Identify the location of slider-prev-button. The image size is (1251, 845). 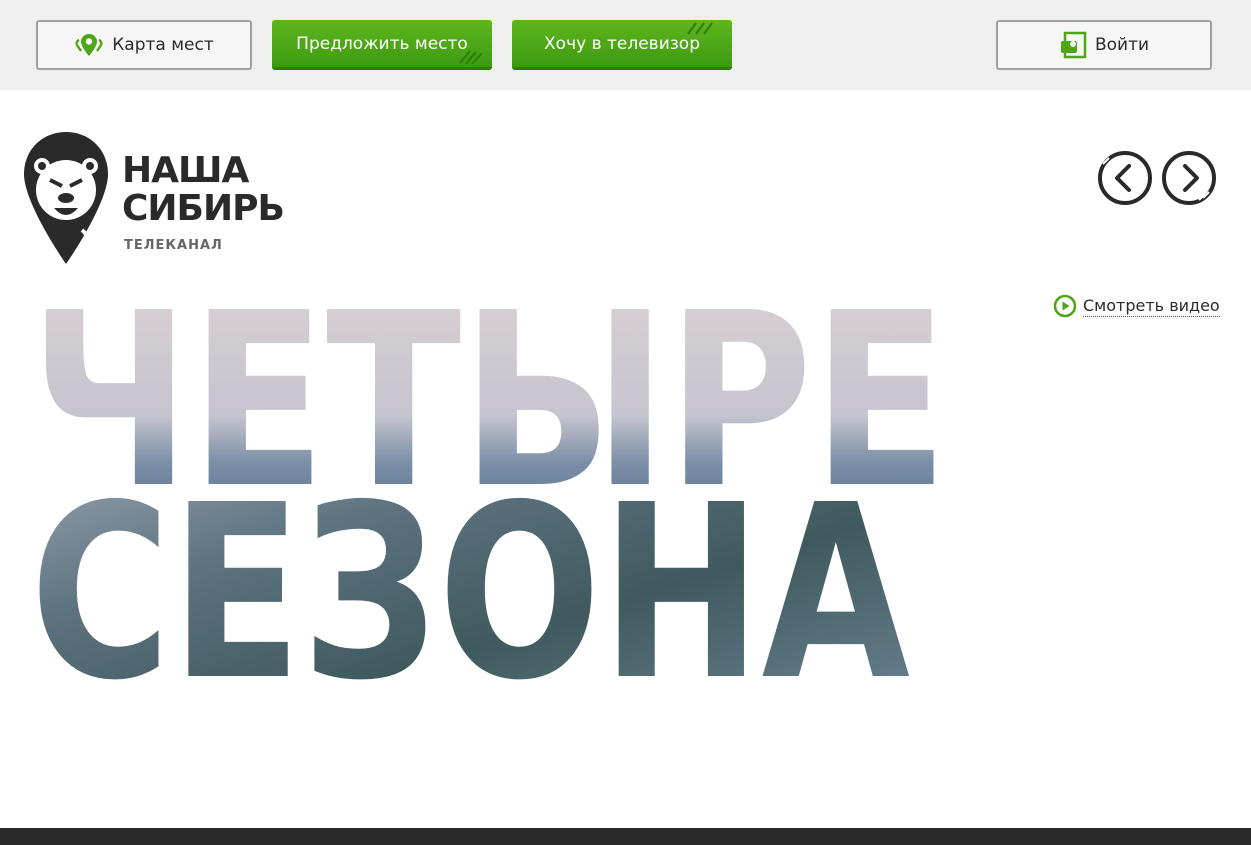
(1125, 178).